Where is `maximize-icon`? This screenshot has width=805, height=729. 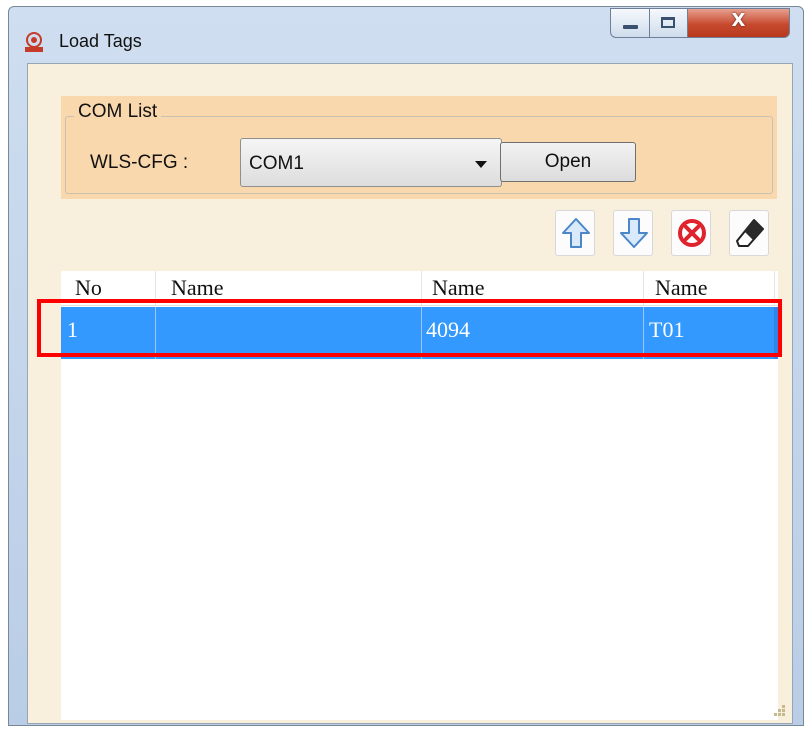
maximize-icon is located at coordinates (668, 22).